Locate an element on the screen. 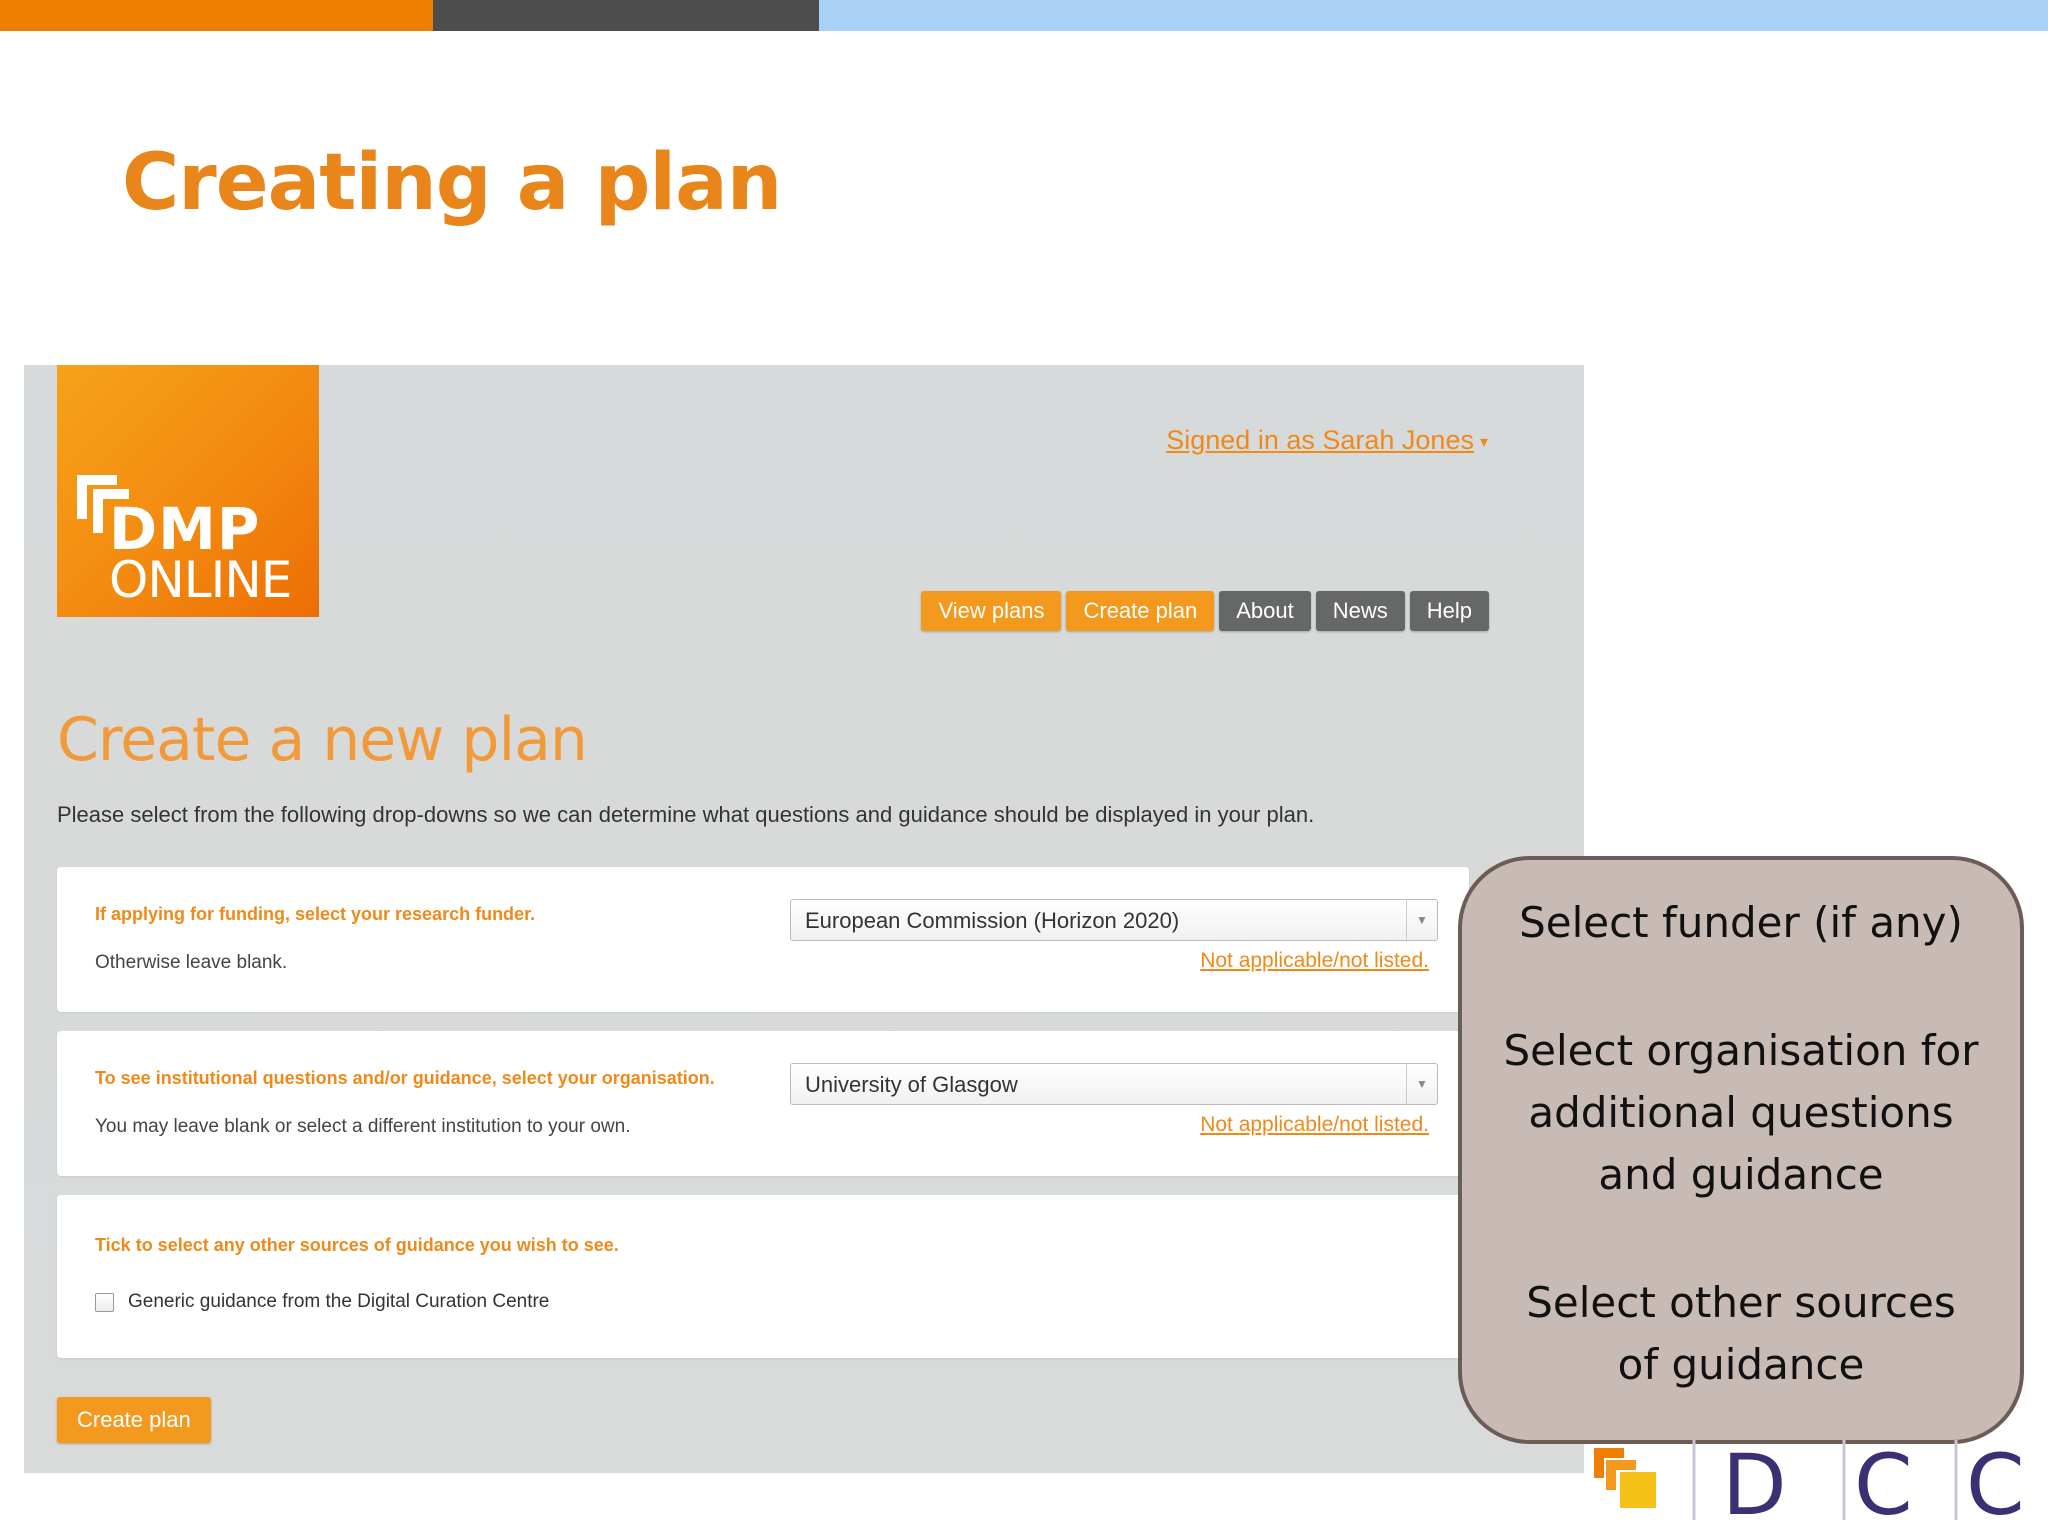 The width and height of the screenshot is (2048, 1536). logo-text-online: ONLINE is located at coordinates (200, 580).